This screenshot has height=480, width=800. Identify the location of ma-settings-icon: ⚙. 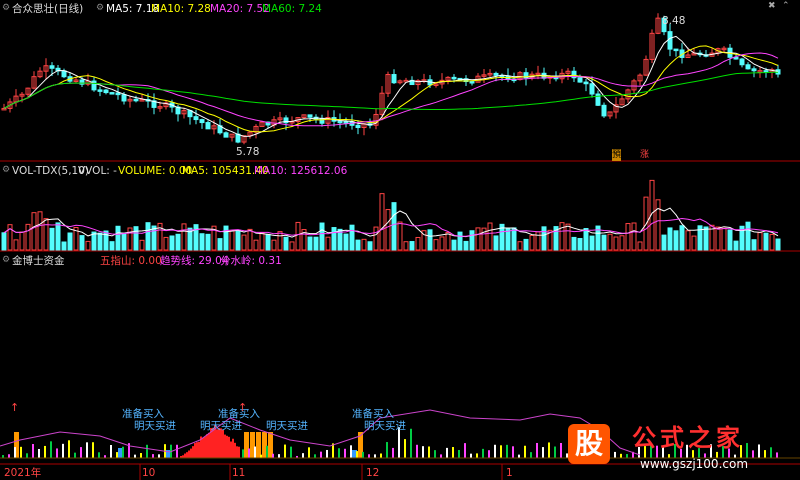
(100, 8).